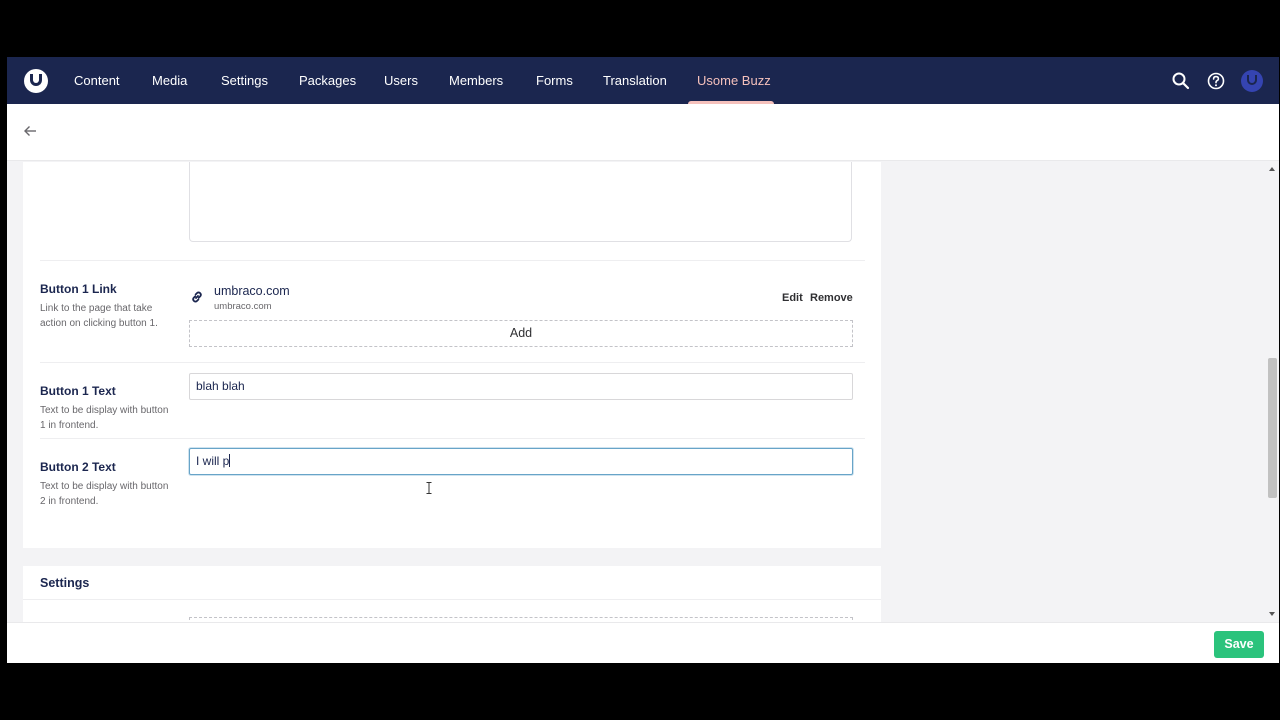 This screenshot has width=1280, height=720. I want to click on link-name: umbraco.com, so click(252, 291).